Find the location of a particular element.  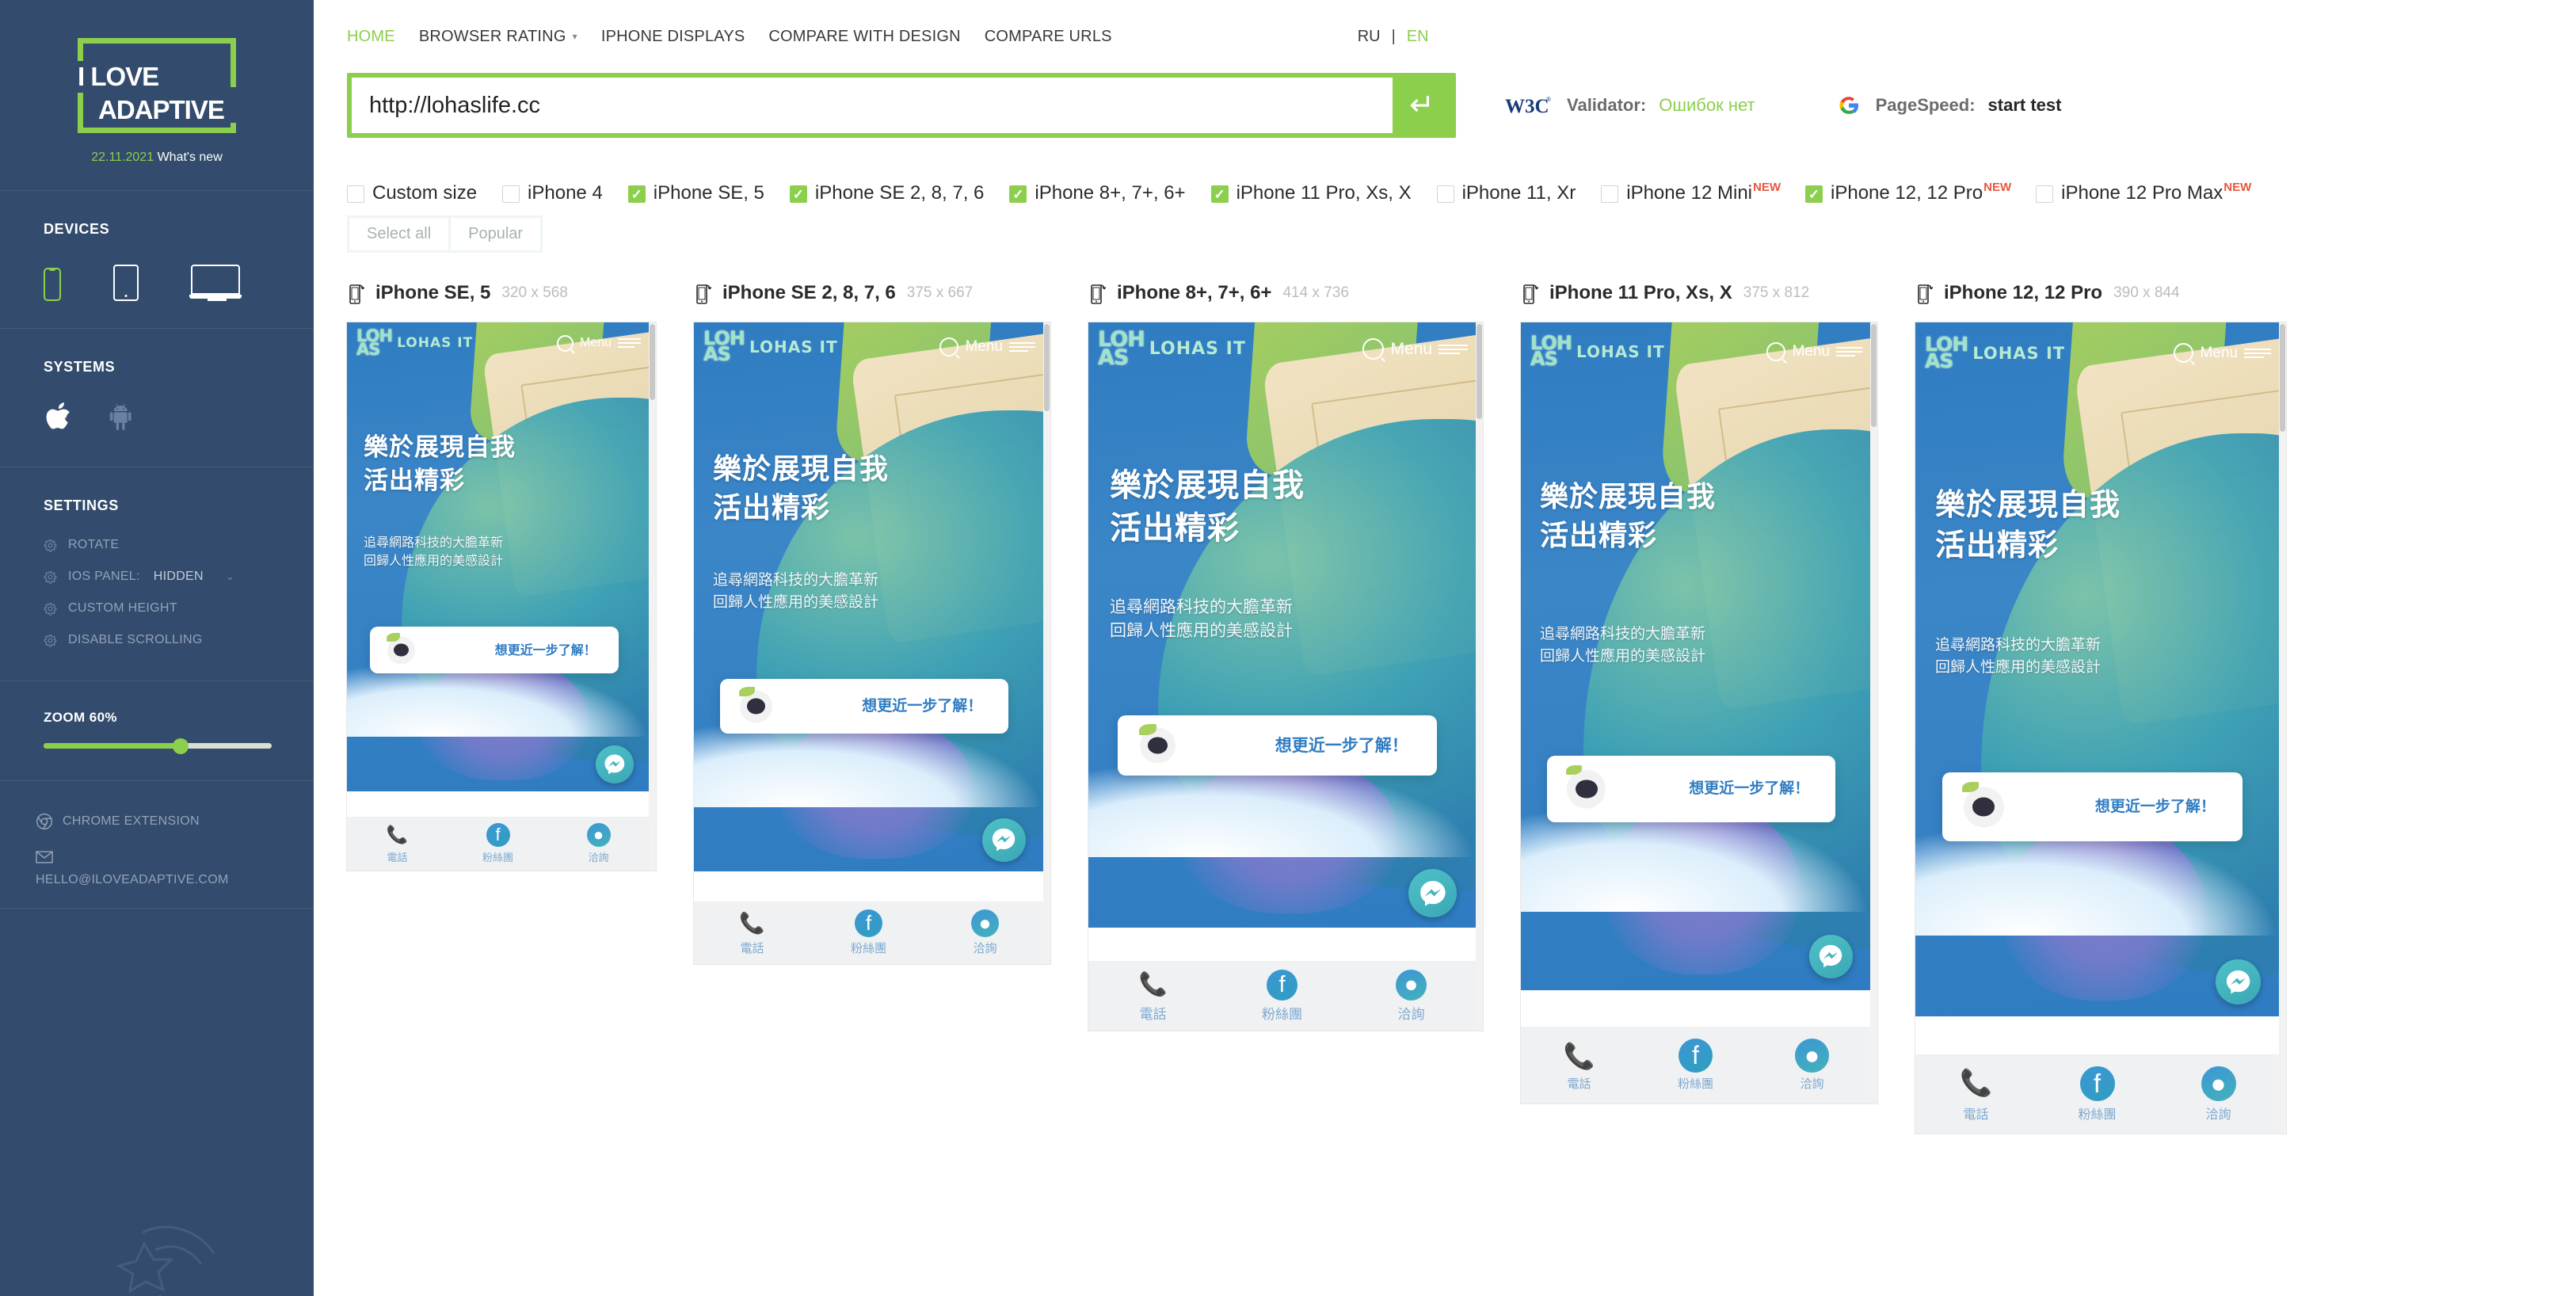

nav-item-home: HOME is located at coordinates (371, 37).